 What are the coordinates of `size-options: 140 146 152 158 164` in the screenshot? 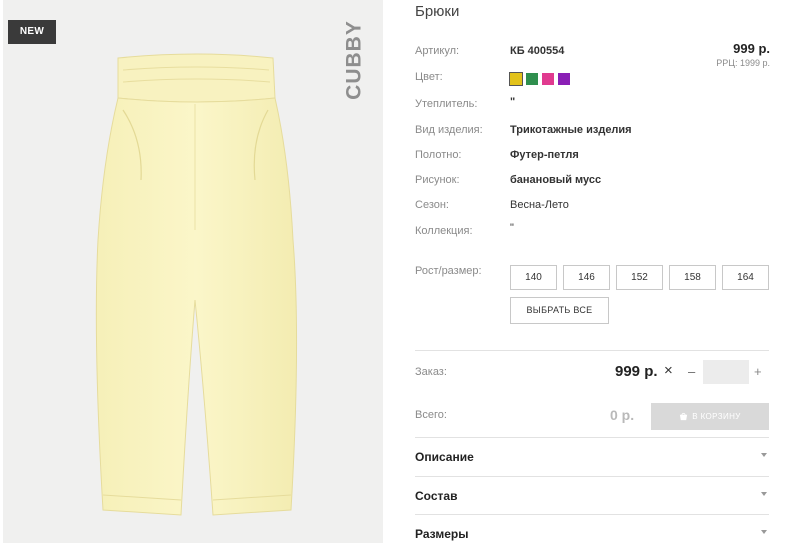 It's located at (639, 277).